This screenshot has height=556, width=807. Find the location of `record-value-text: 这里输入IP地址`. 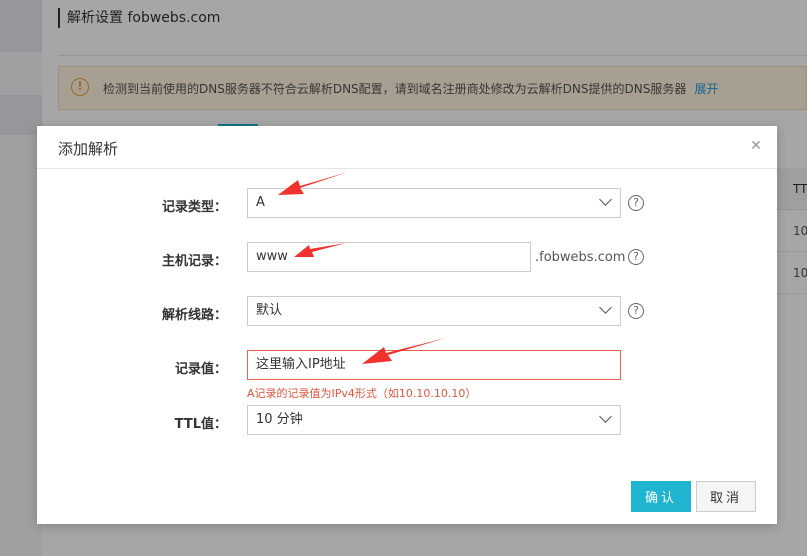

record-value-text: 这里输入IP地址 is located at coordinates (301, 364).